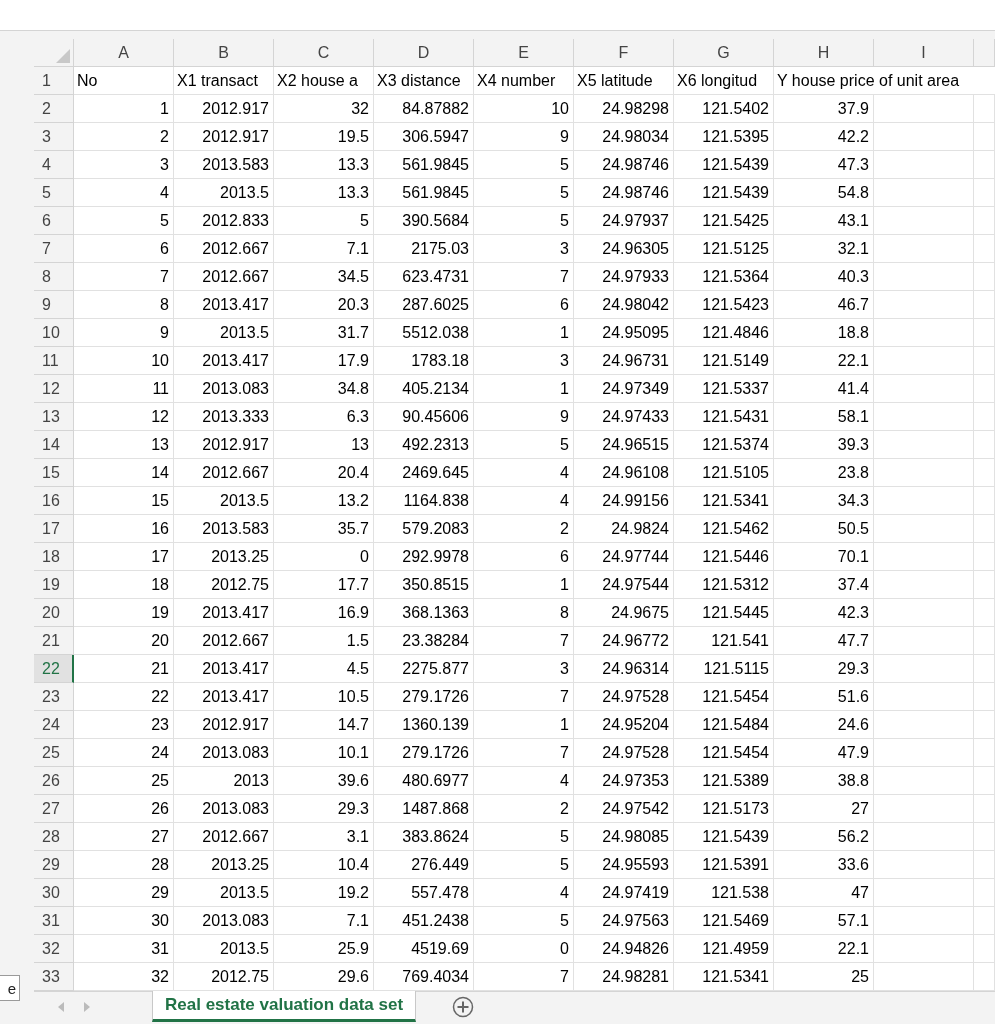 This screenshot has width=995, height=1024. I want to click on row-header: 18, so click(54, 557).